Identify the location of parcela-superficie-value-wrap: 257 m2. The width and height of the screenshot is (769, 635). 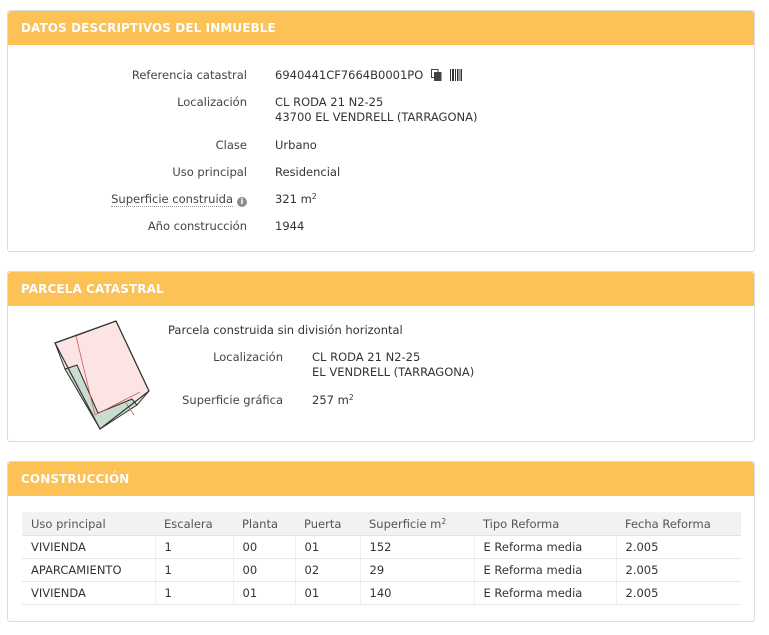
(333, 400).